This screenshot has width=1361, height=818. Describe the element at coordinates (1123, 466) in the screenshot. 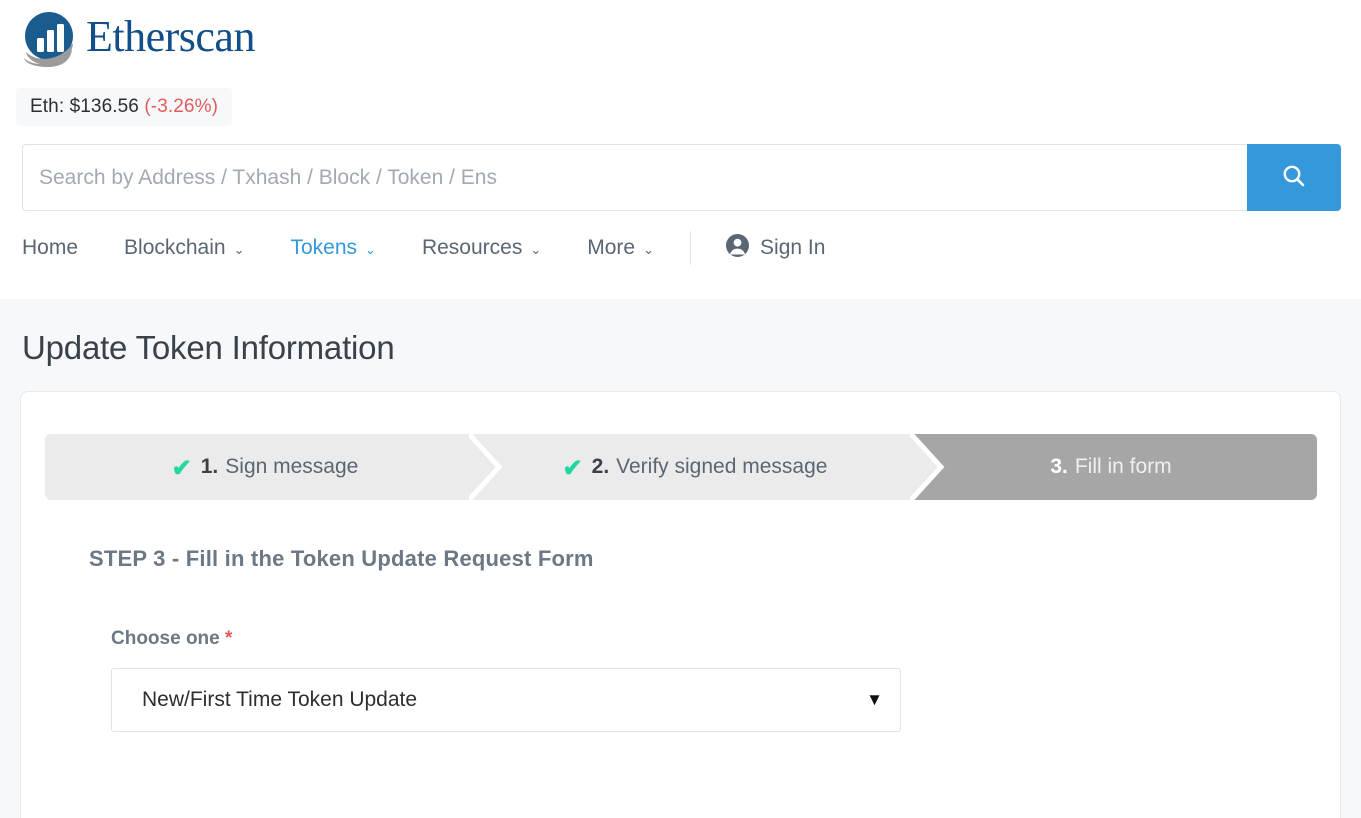

I see `wizard-step-3-label: Fill in form` at that location.